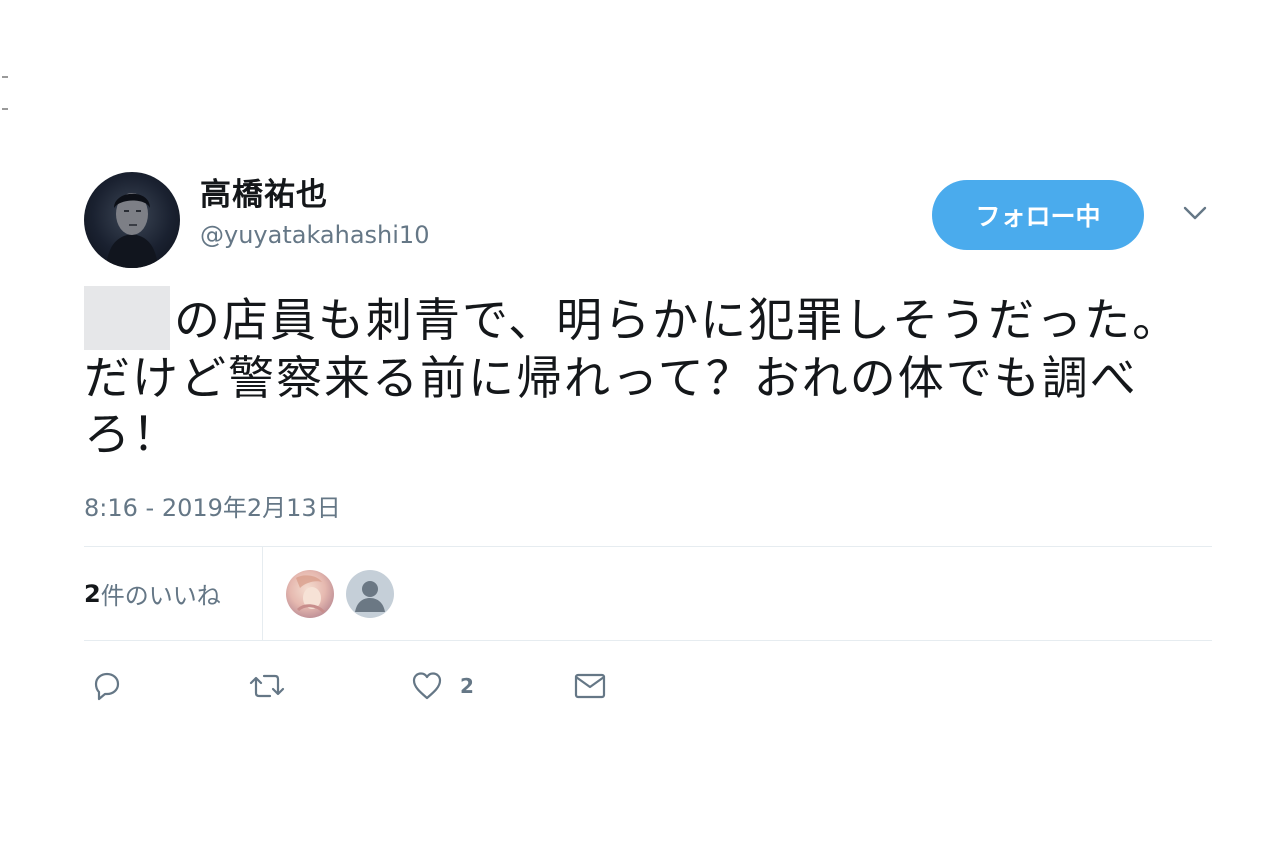  I want to click on liker-avatar-default, so click(370, 594).